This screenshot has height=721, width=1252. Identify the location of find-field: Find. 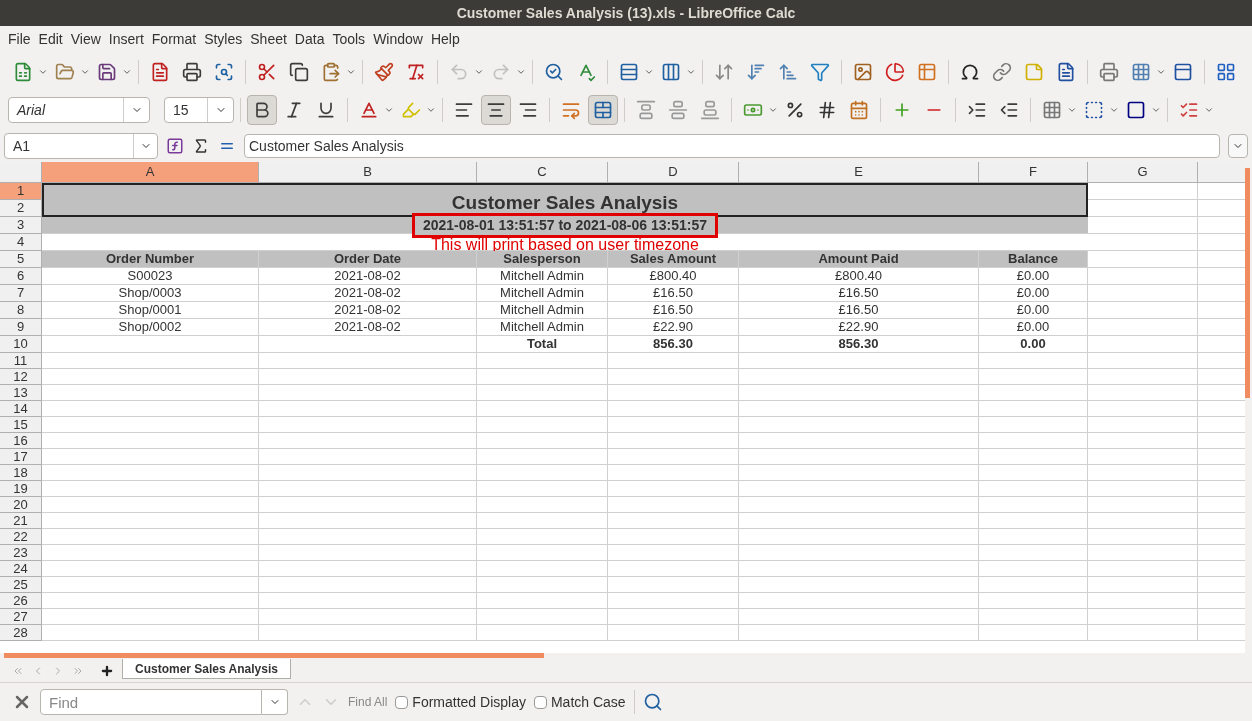
(151, 702).